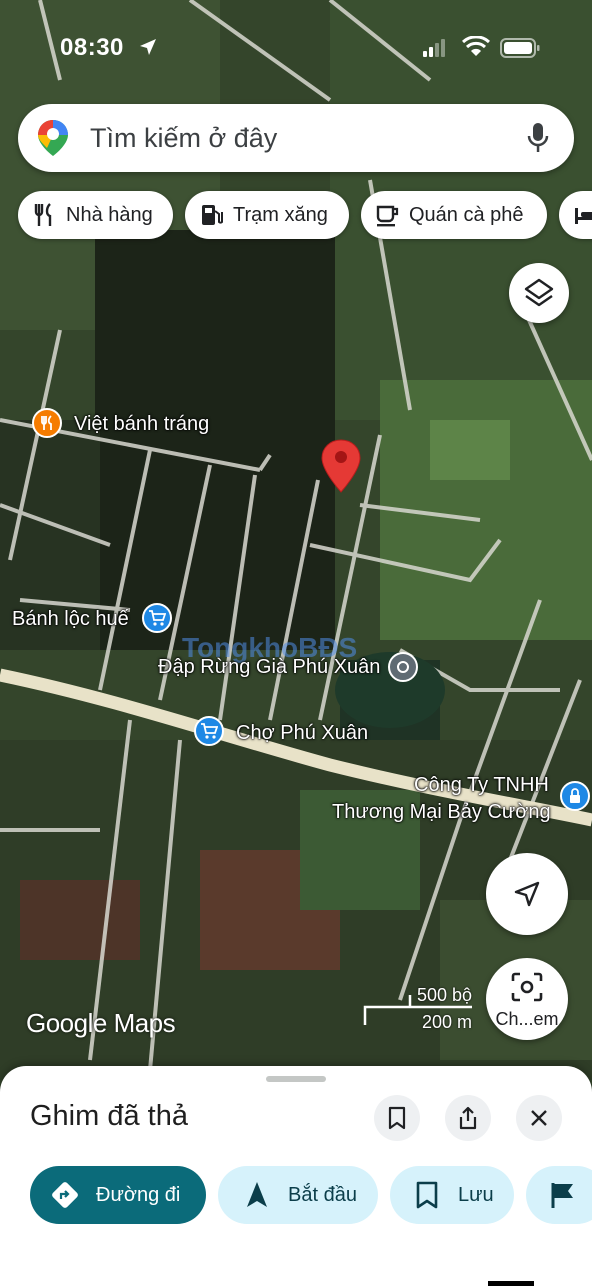 Image resolution: width=592 pixels, height=1286 pixels. Describe the element at coordinates (296, 1079) in the screenshot. I see `sheet-drag-handle` at that location.